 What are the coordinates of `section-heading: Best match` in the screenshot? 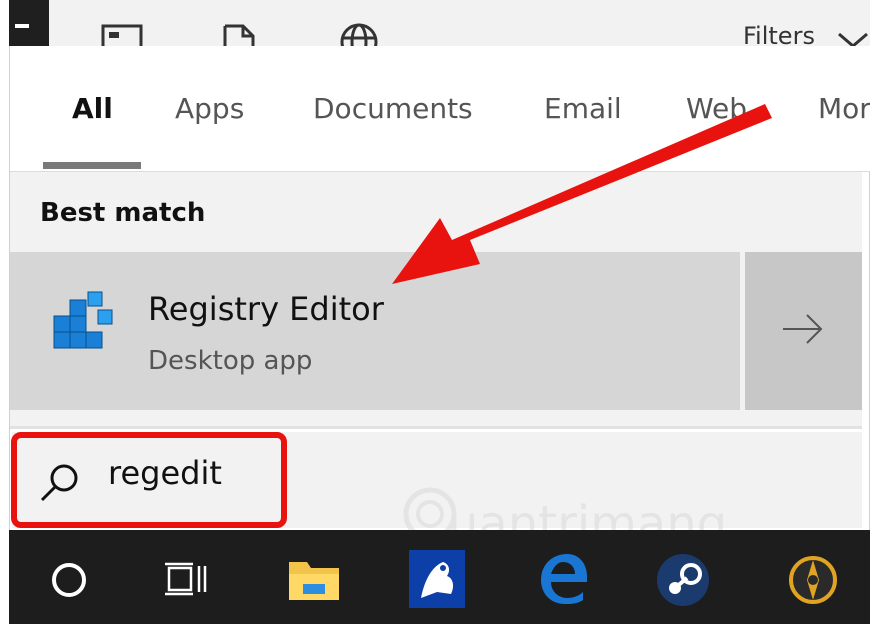 It's located at (123, 213).